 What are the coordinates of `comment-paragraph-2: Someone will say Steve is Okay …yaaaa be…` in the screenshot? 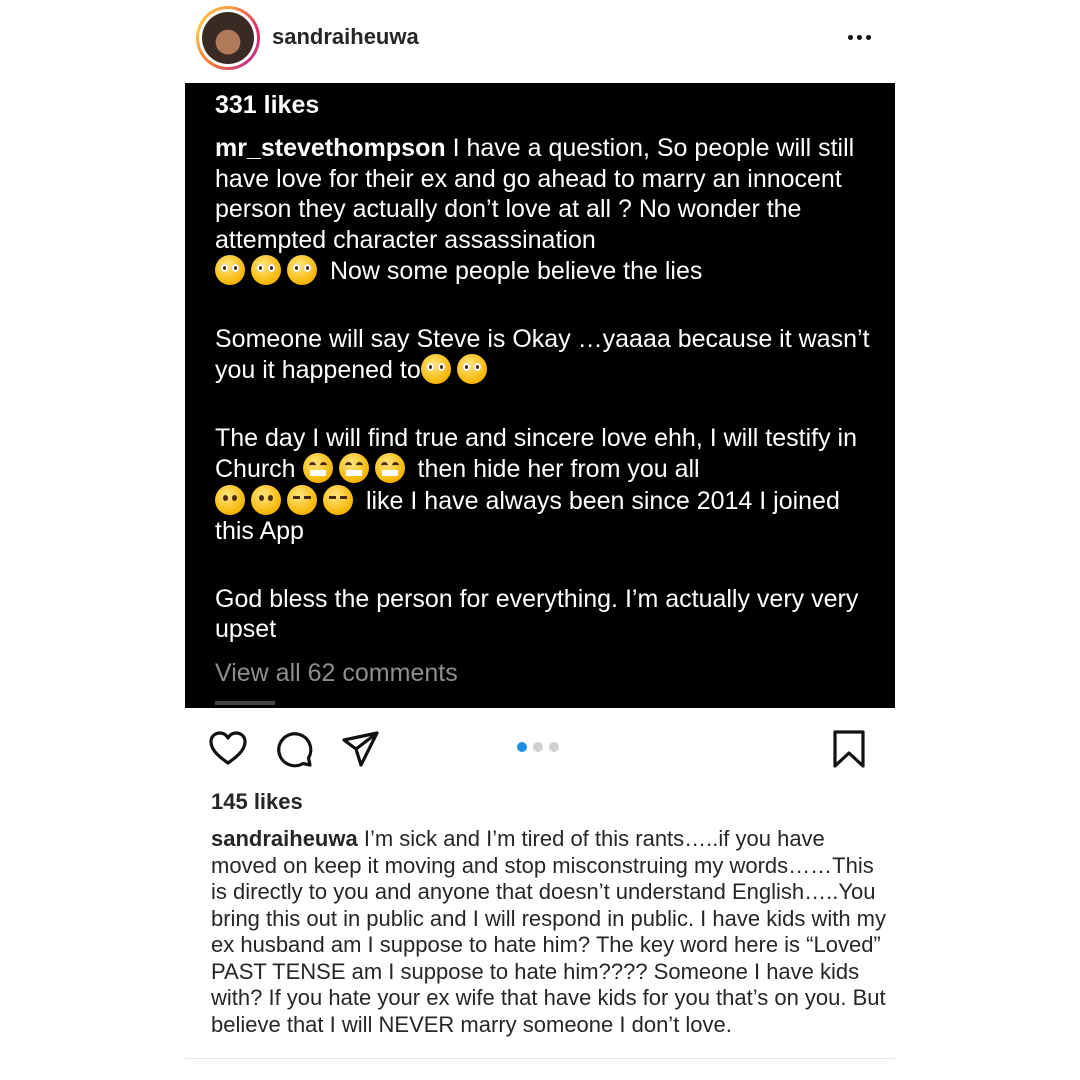 It's located at (542, 354).